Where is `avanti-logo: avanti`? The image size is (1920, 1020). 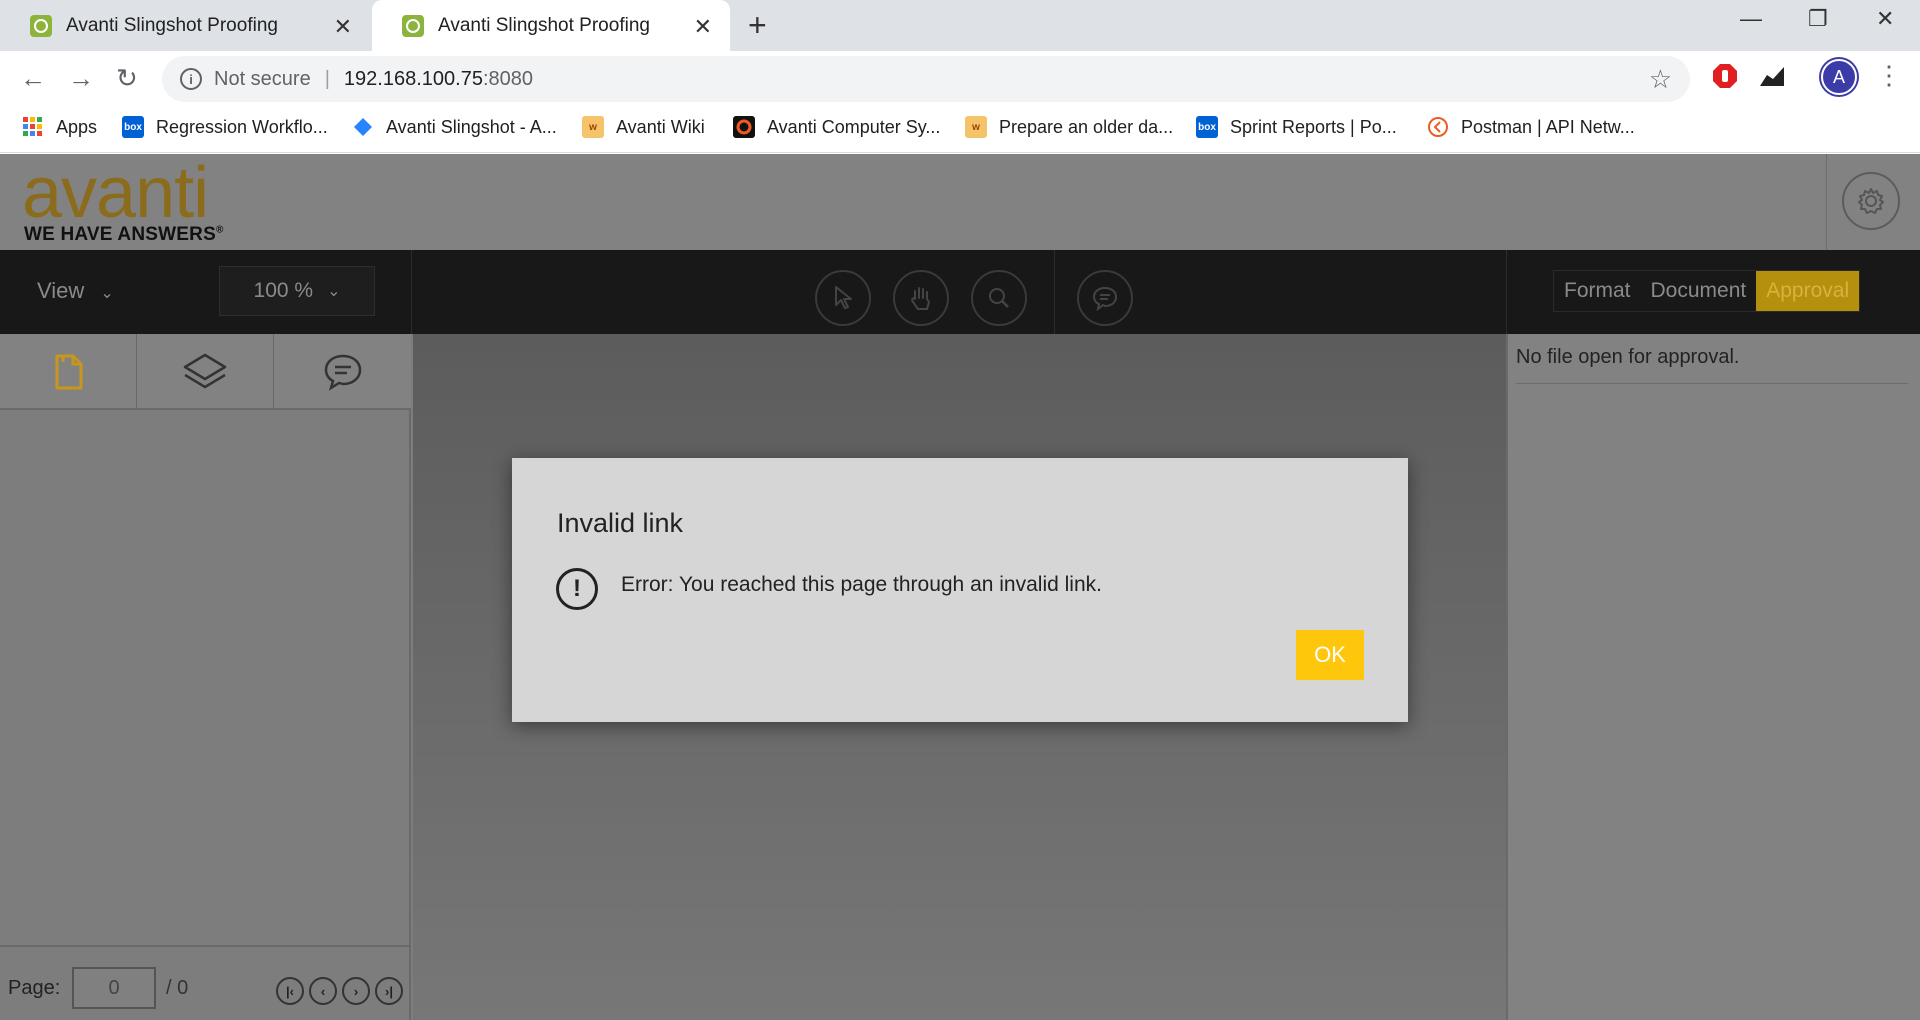
avanti-logo: avanti is located at coordinates (115, 193).